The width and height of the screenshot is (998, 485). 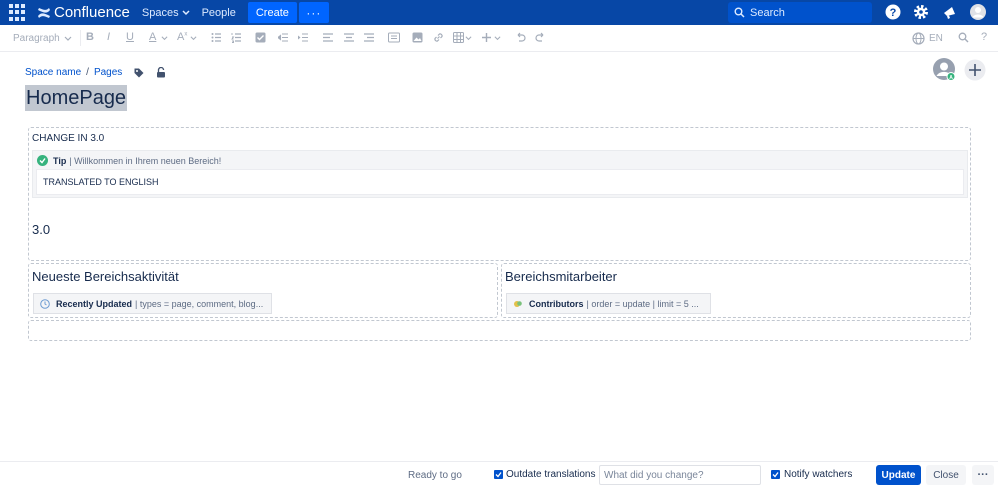 What do you see at coordinates (739, 12) in the screenshot?
I see `search-icon` at bounding box center [739, 12].